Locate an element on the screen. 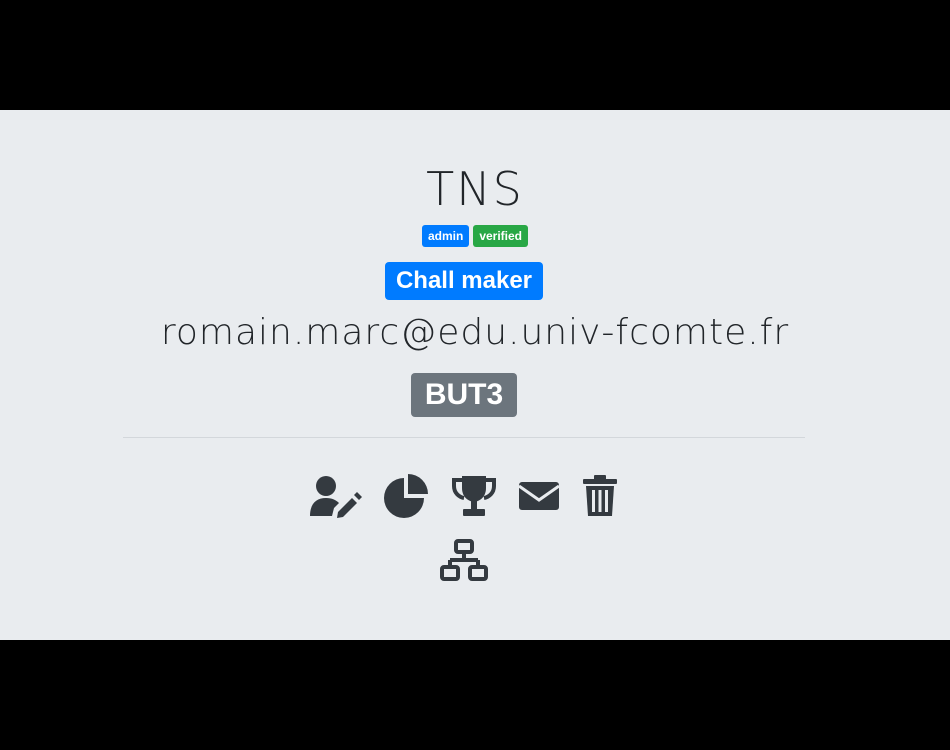  user-edit-icon is located at coordinates (336, 496).